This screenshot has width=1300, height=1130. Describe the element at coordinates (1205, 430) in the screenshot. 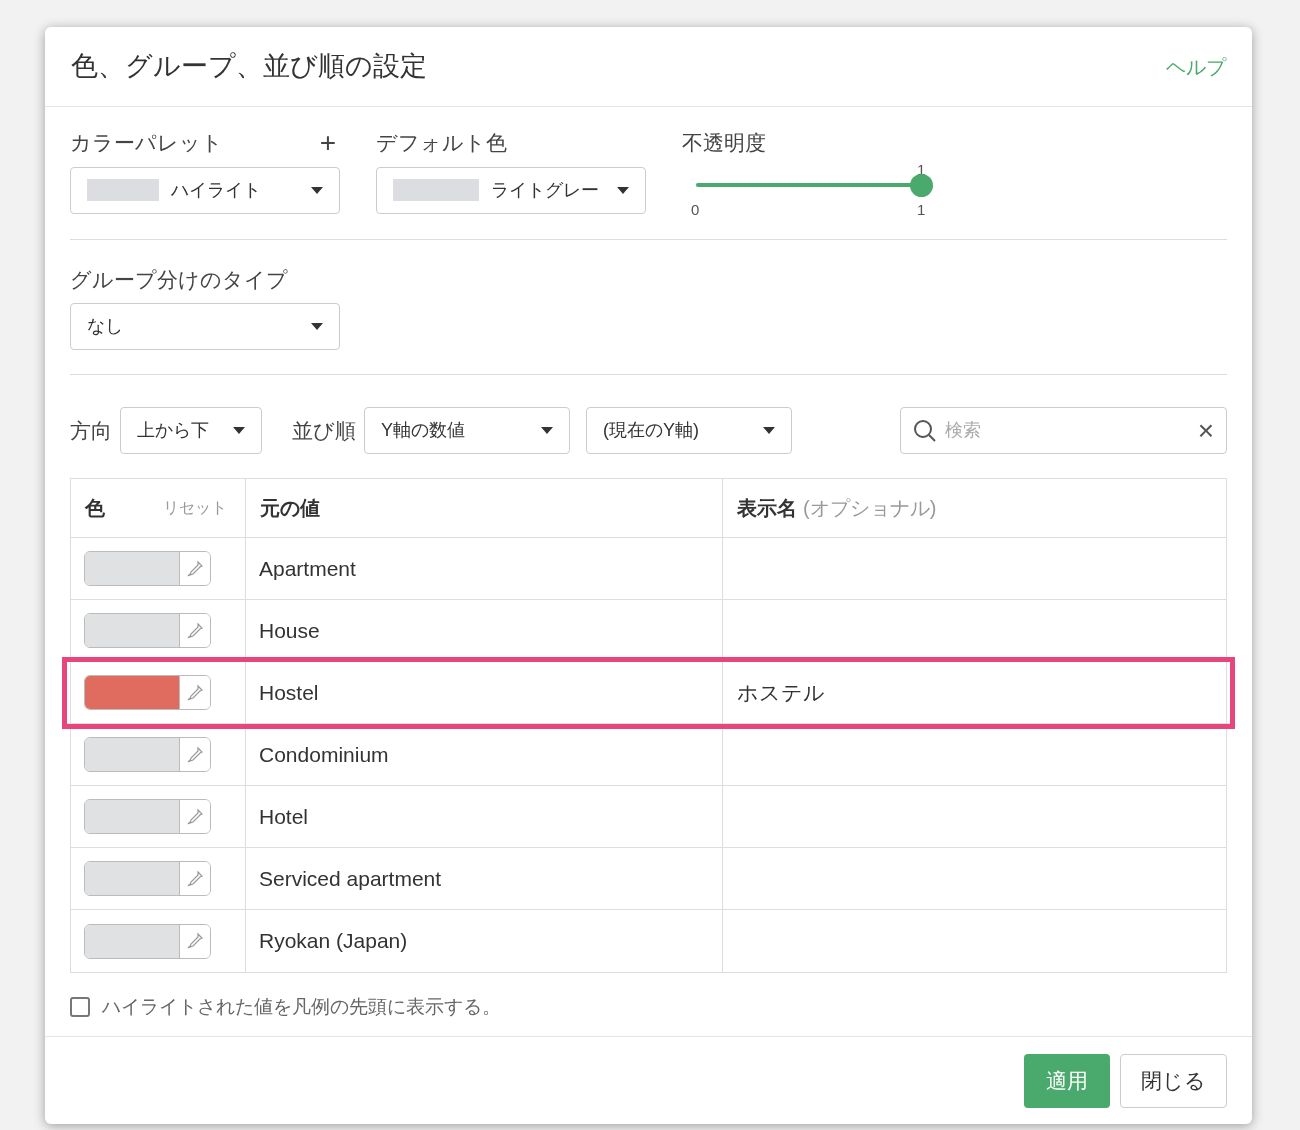

I see `clear-button: ×` at that location.